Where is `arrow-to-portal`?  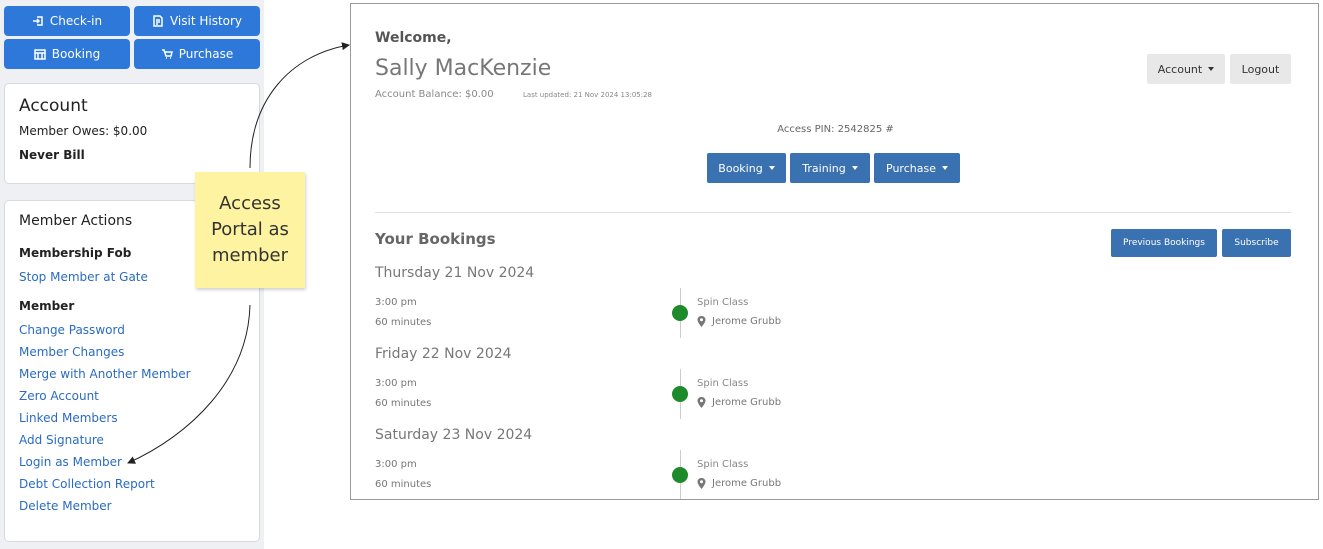
arrow-to-portal is located at coordinates (299, 105).